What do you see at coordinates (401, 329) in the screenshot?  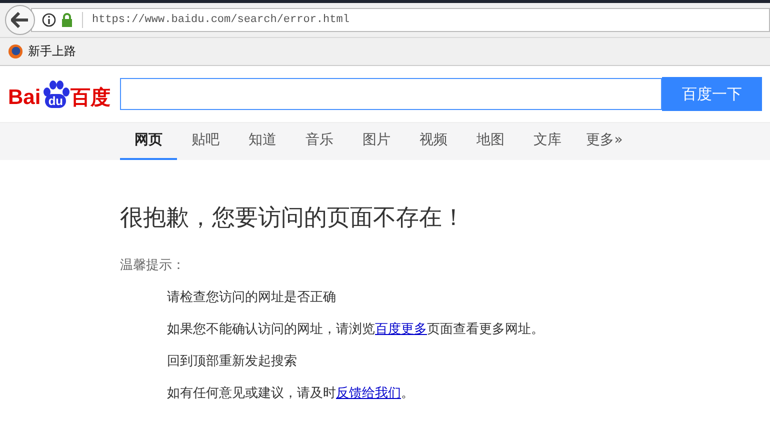 I see `link: 百度更多` at bounding box center [401, 329].